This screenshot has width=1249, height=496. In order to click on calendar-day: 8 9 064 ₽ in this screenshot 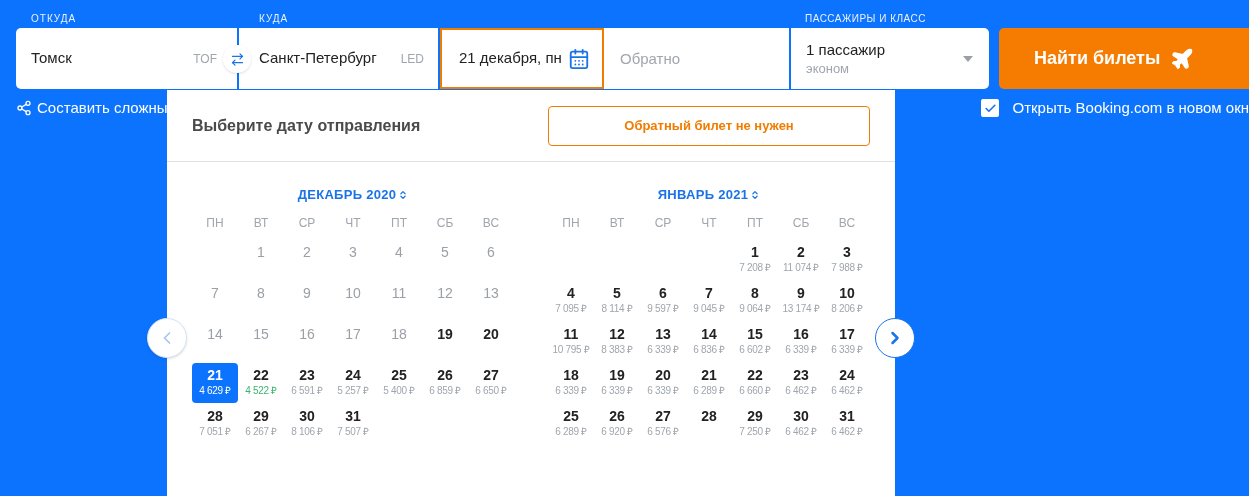, I will do `click(755, 301)`.